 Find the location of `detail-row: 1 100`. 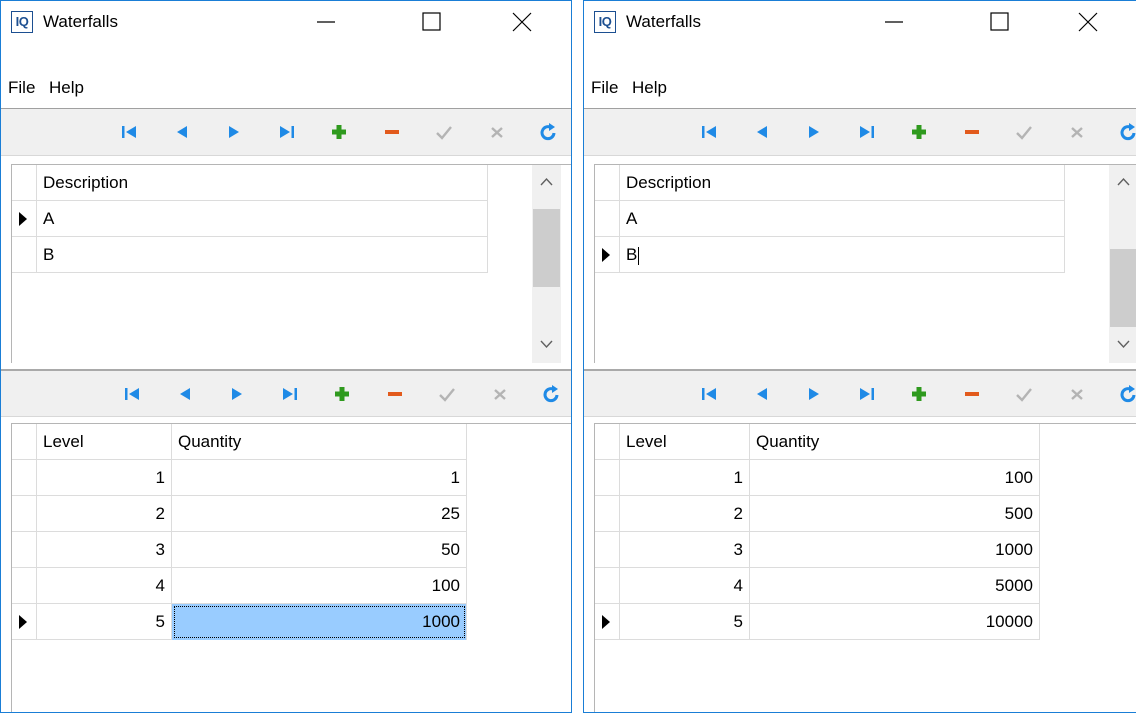

detail-row: 1 100 is located at coordinates (817, 478).